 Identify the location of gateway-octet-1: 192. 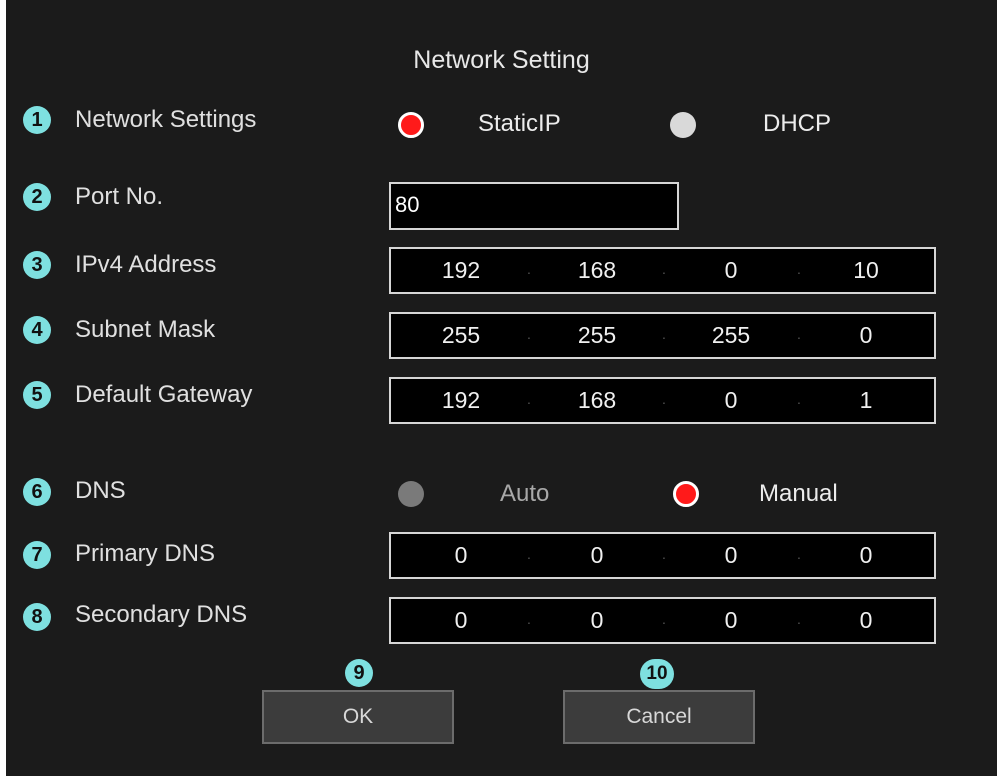
(461, 400).